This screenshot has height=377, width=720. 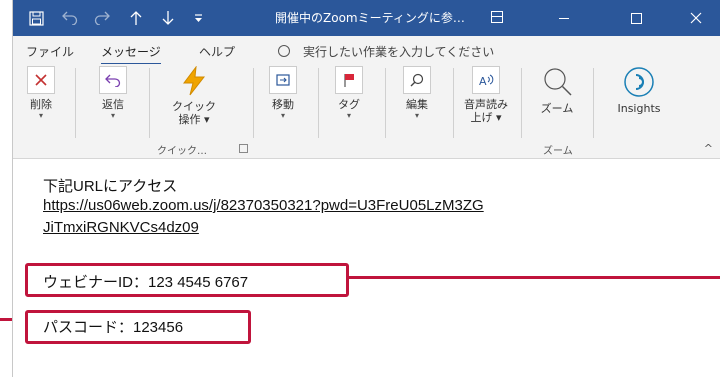 What do you see at coordinates (483, 81) in the screenshot?
I see `svg-text: A` at bounding box center [483, 81].